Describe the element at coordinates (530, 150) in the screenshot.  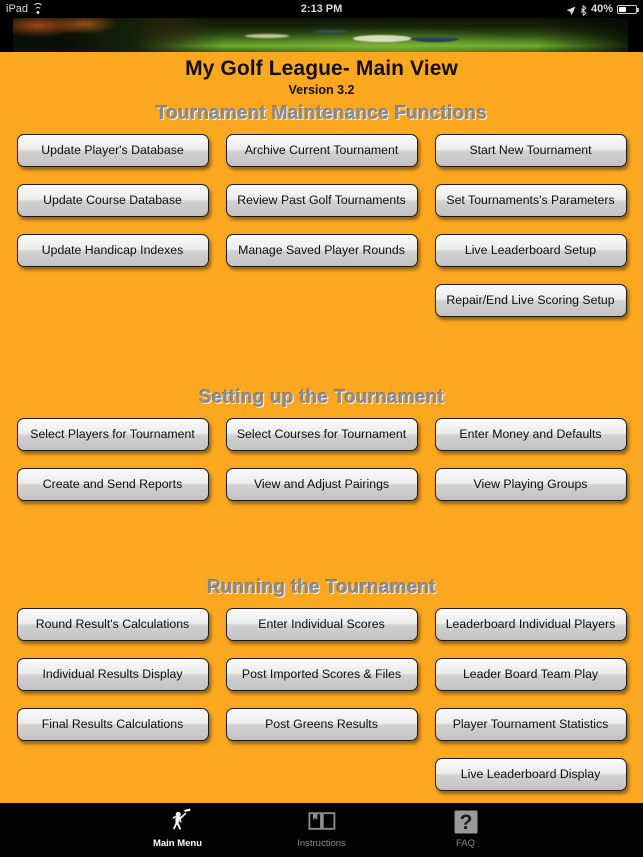
I see `button-start-new-tournament: Start New Tournament` at that location.